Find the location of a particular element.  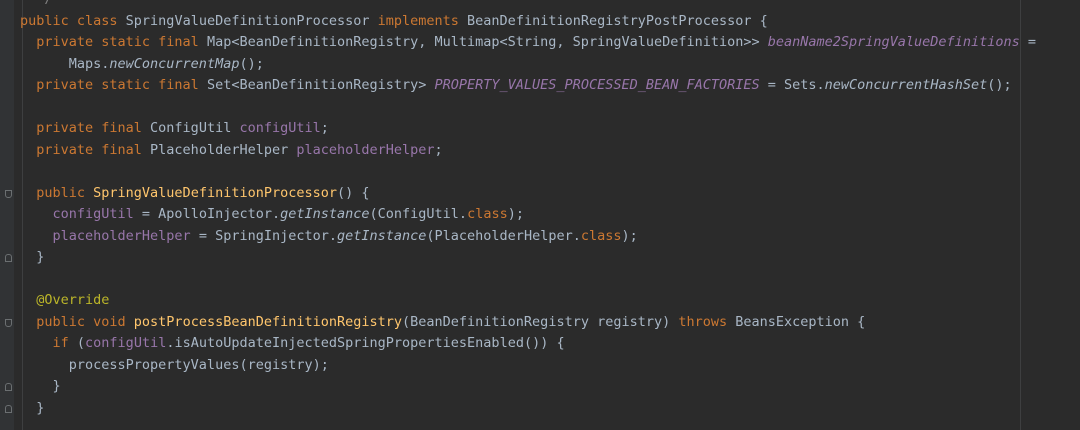

code-token: PROPERTY_VALUES_PROCESSED_BEAN_FACTORIES is located at coordinates (597, 85).